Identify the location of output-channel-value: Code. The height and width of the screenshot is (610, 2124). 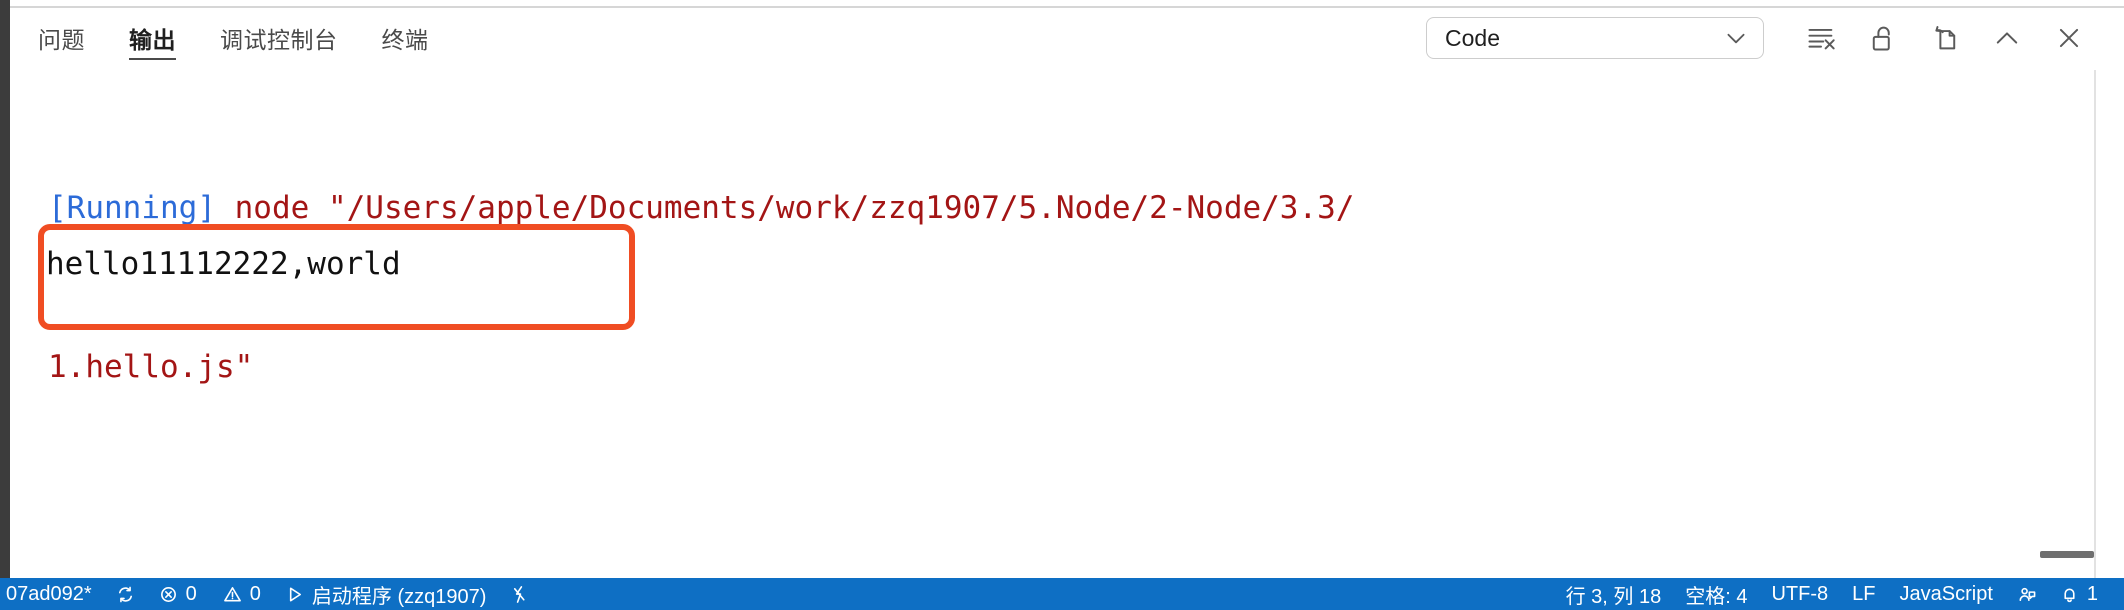
(1472, 37).